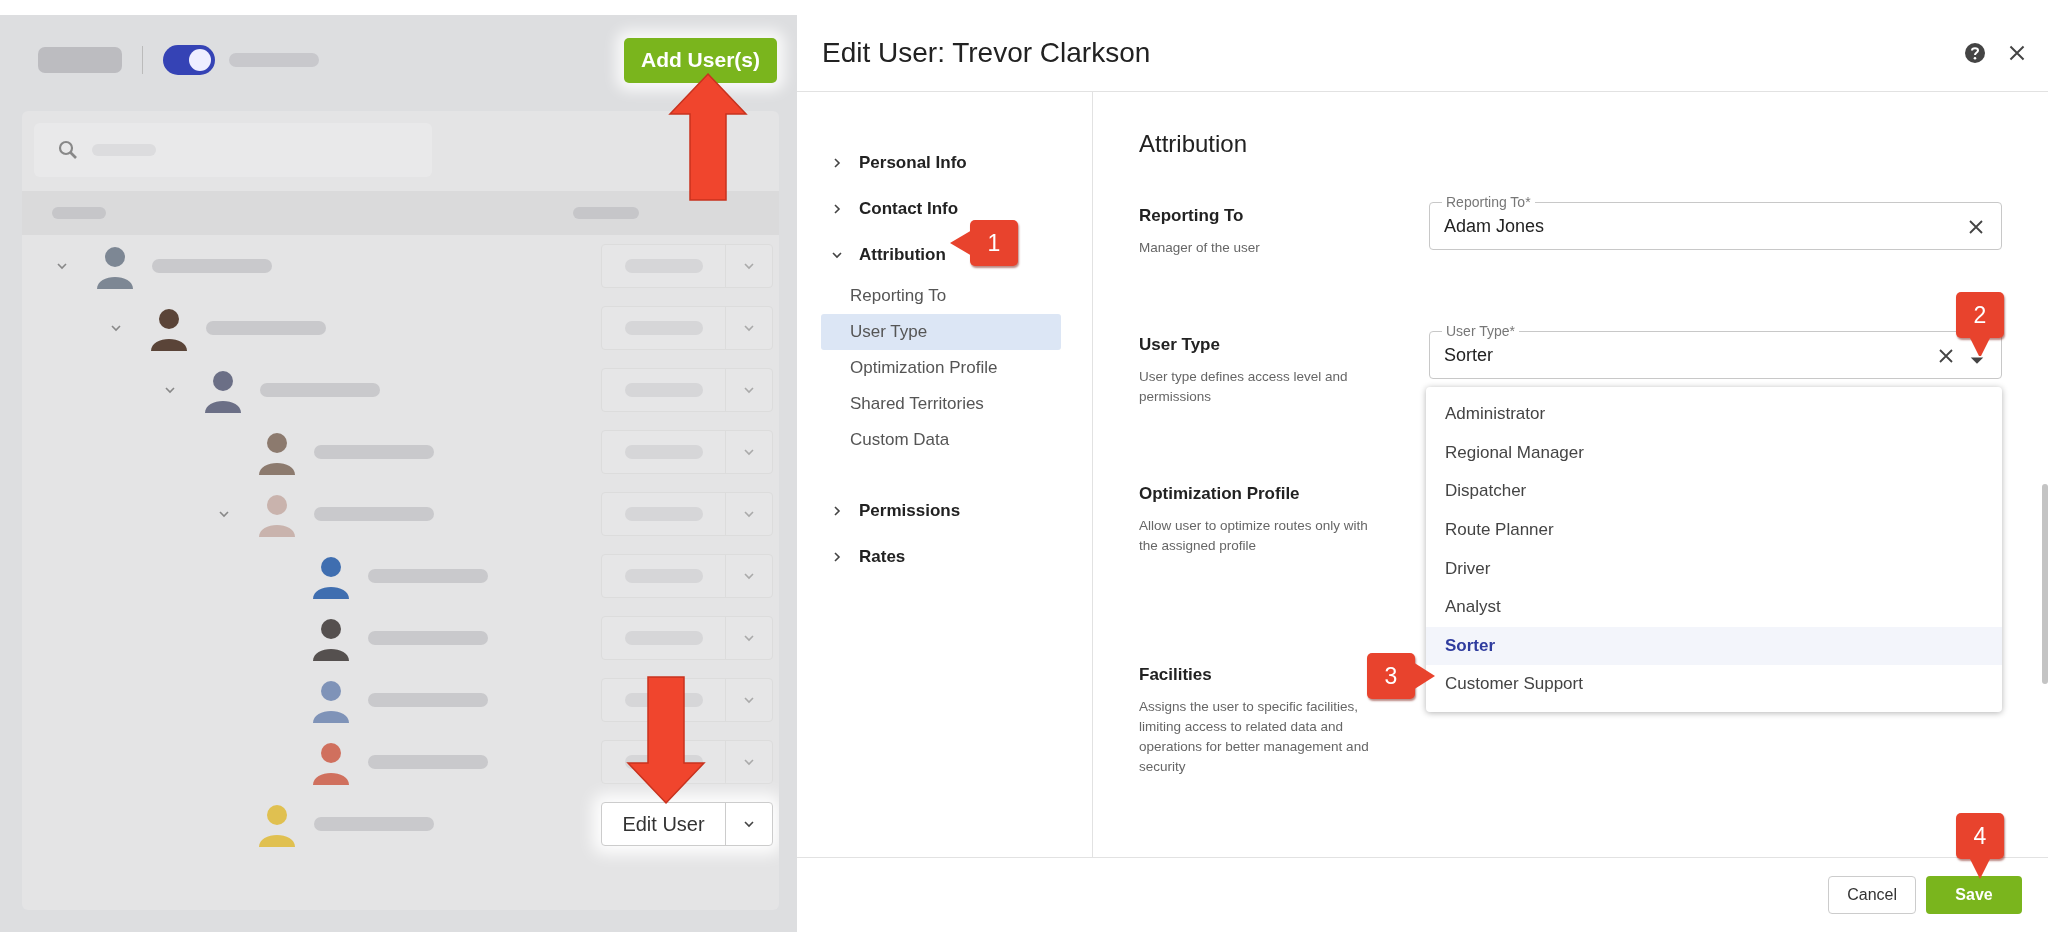 The height and width of the screenshot is (932, 2048). I want to click on field-description: Manager of the user, so click(1200, 248).